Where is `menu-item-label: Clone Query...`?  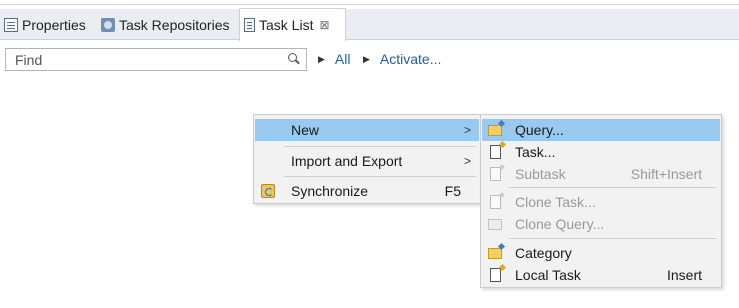
menu-item-label: Clone Query... is located at coordinates (560, 224).